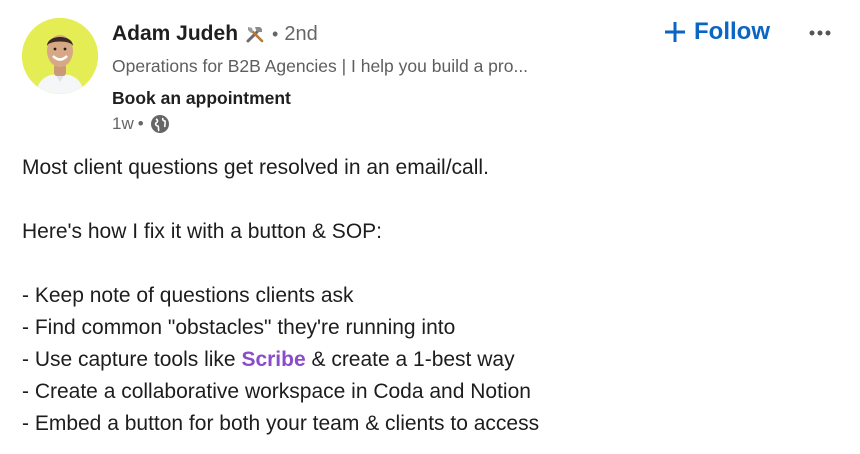 The height and width of the screenshot is (454, 860). What do you see at coordinates (201, 98) in the screenshot?
I see `book-appointment-link: Book an appointment` at bounding box center [201, 98].